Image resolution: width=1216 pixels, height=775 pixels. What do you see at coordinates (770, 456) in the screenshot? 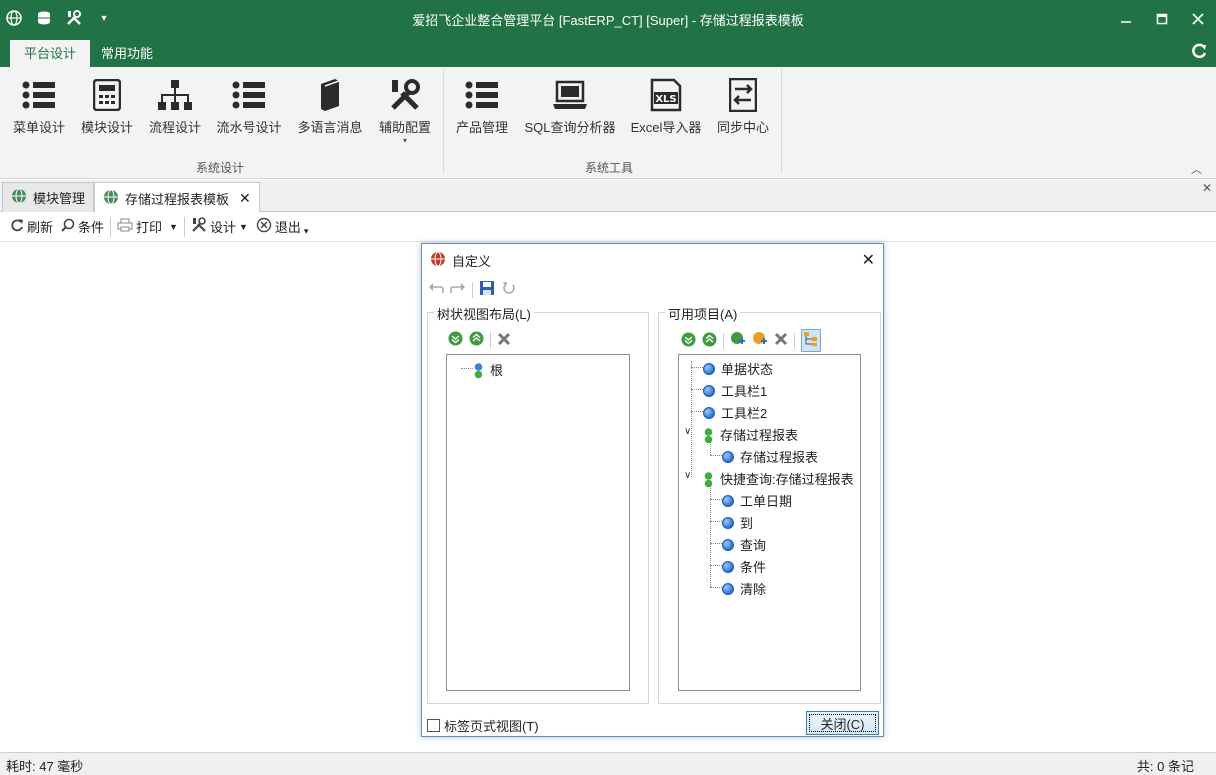
I see `tree-node: 存储过程报表` at bounding box center [770, 456].